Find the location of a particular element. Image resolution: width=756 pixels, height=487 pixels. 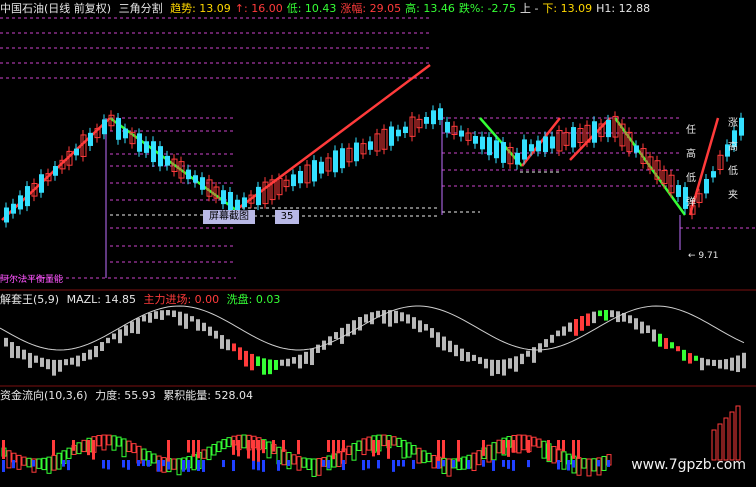

price-label: ← 9.71 is located at coordinates (703, 256).